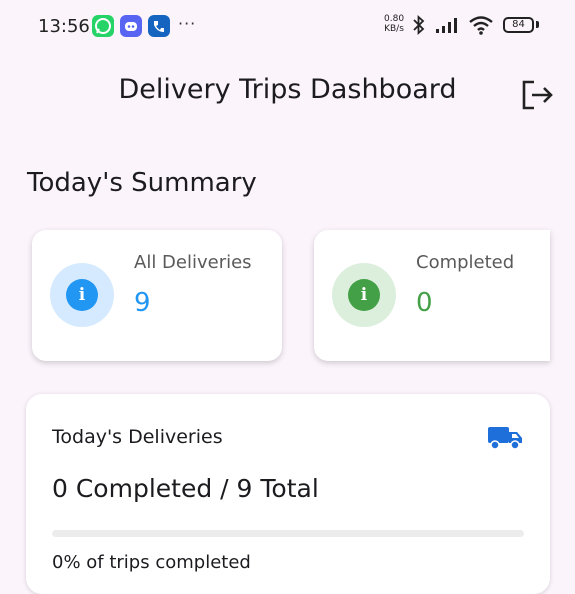 Image resolution: width=575 pixels, height=594 pixels. Describe the element at coordinates (151, 562) in the screenshot. I see `progress-text: 0% of trips completed` at that location.